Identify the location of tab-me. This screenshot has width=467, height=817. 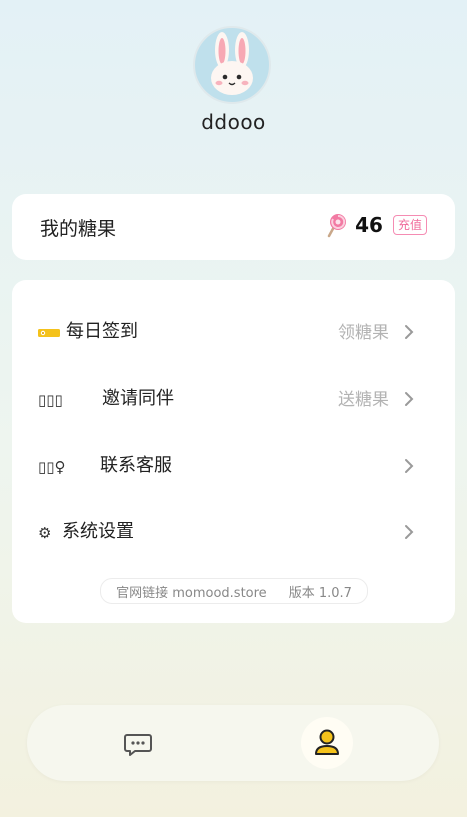
(327, 743).